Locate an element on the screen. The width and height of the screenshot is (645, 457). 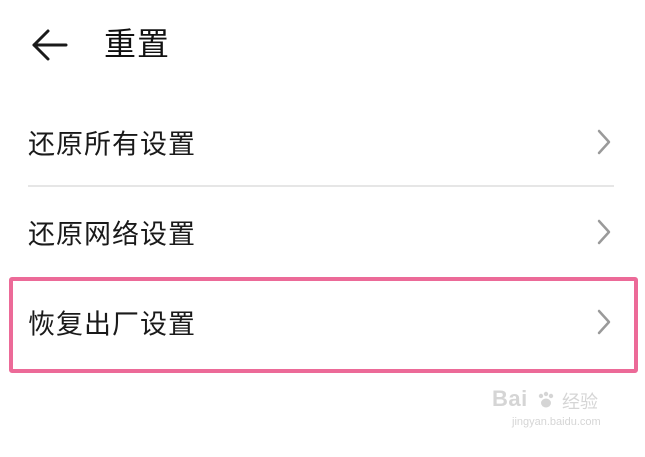
menu-item-label: 恢复出厂设置 is located at coordinates (112, 325).